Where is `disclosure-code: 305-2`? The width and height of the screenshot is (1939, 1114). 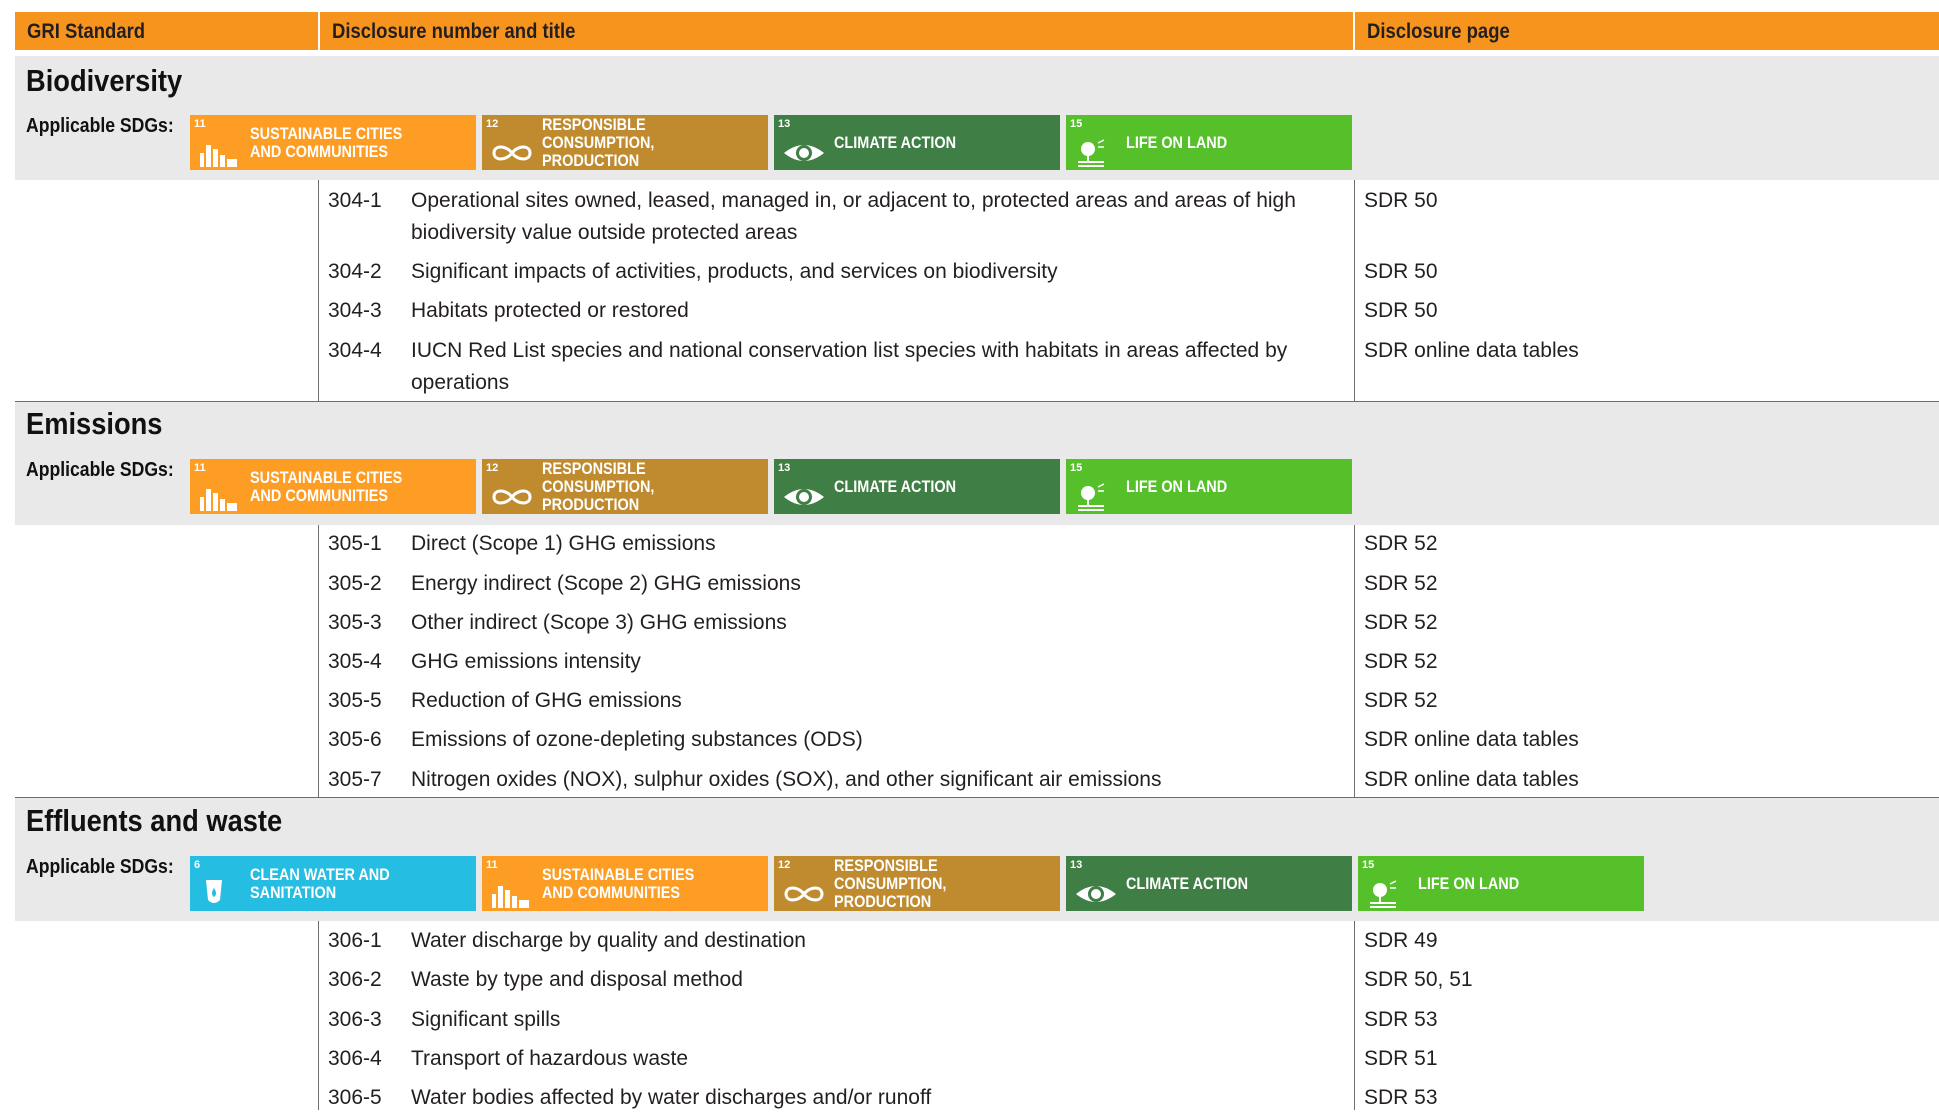 disclosure-code: 305-2 is located at coordinates (355, 583).